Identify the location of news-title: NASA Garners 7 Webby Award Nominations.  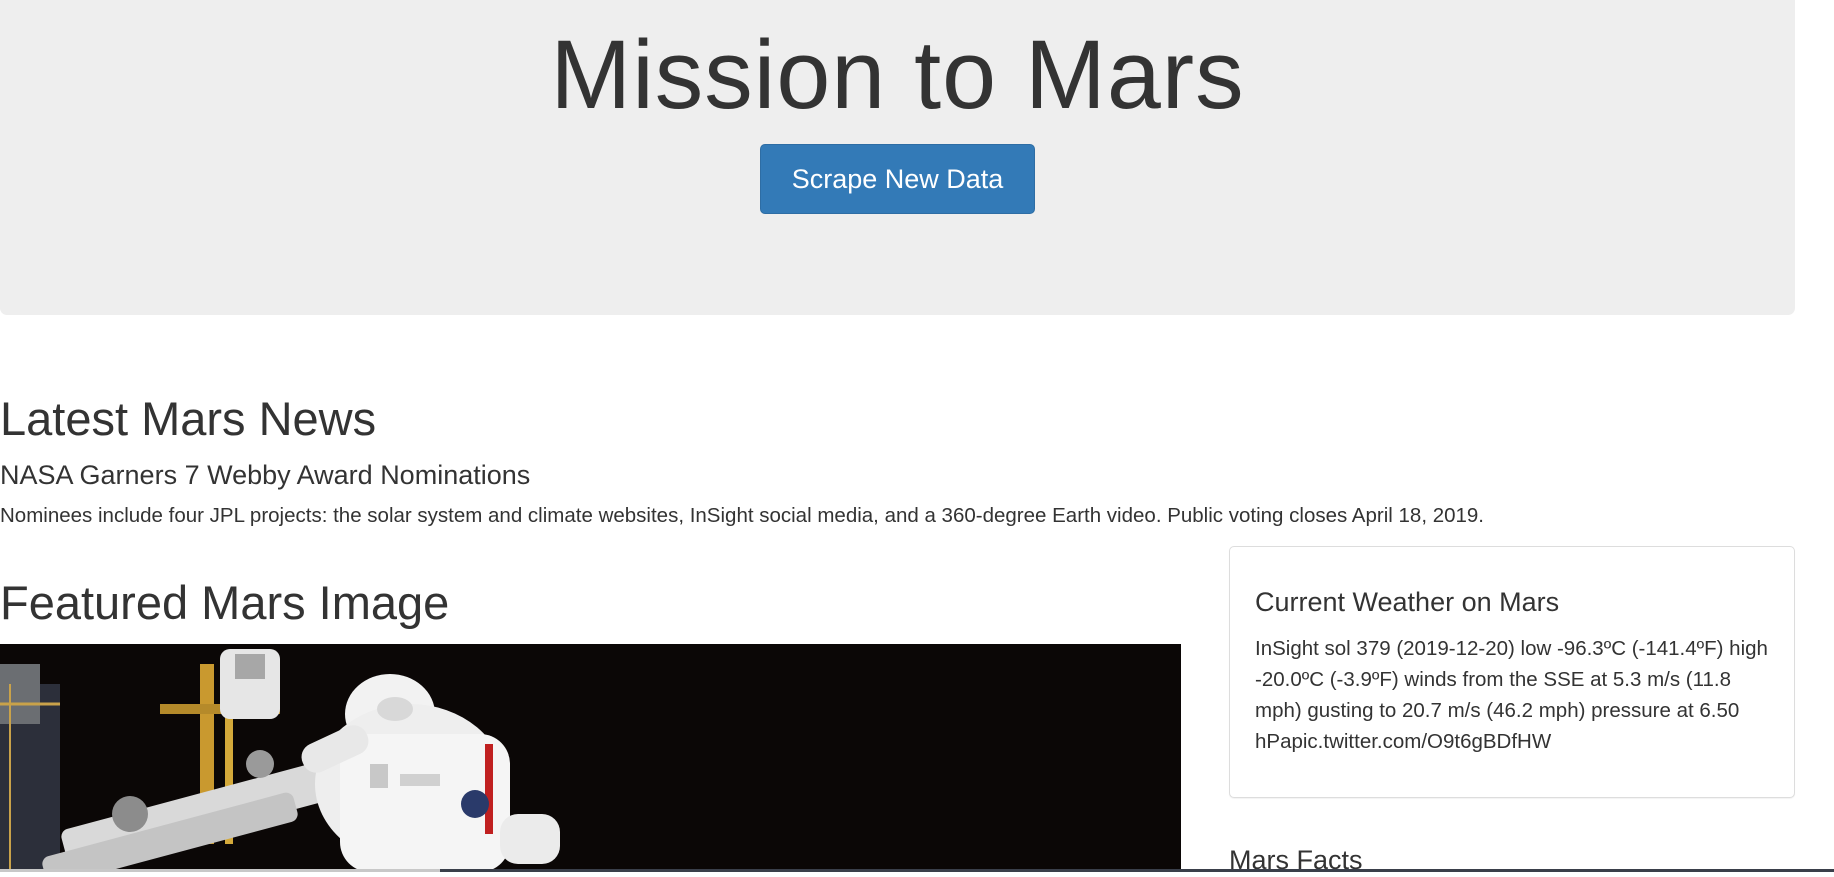
(265, 475).